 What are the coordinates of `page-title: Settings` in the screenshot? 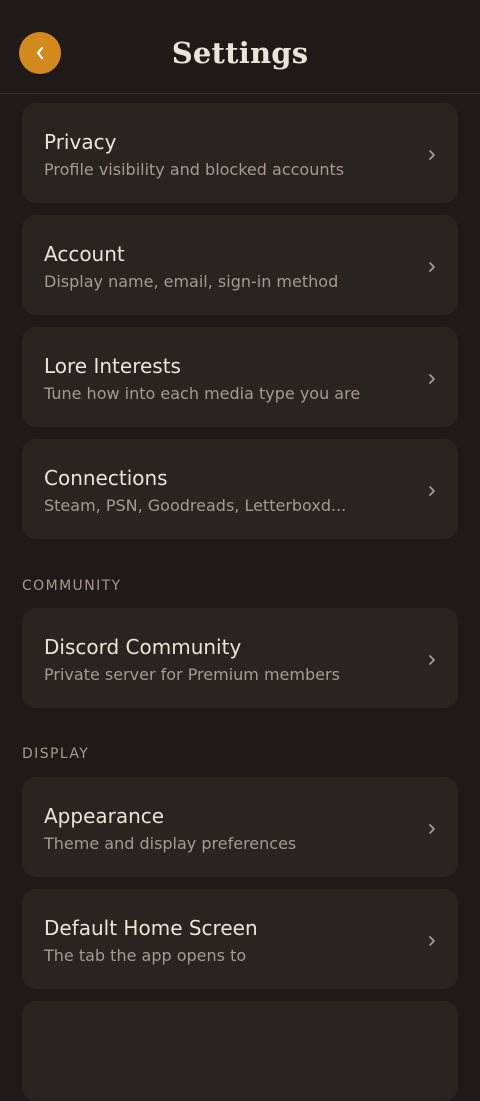 It's located at (240, 53).